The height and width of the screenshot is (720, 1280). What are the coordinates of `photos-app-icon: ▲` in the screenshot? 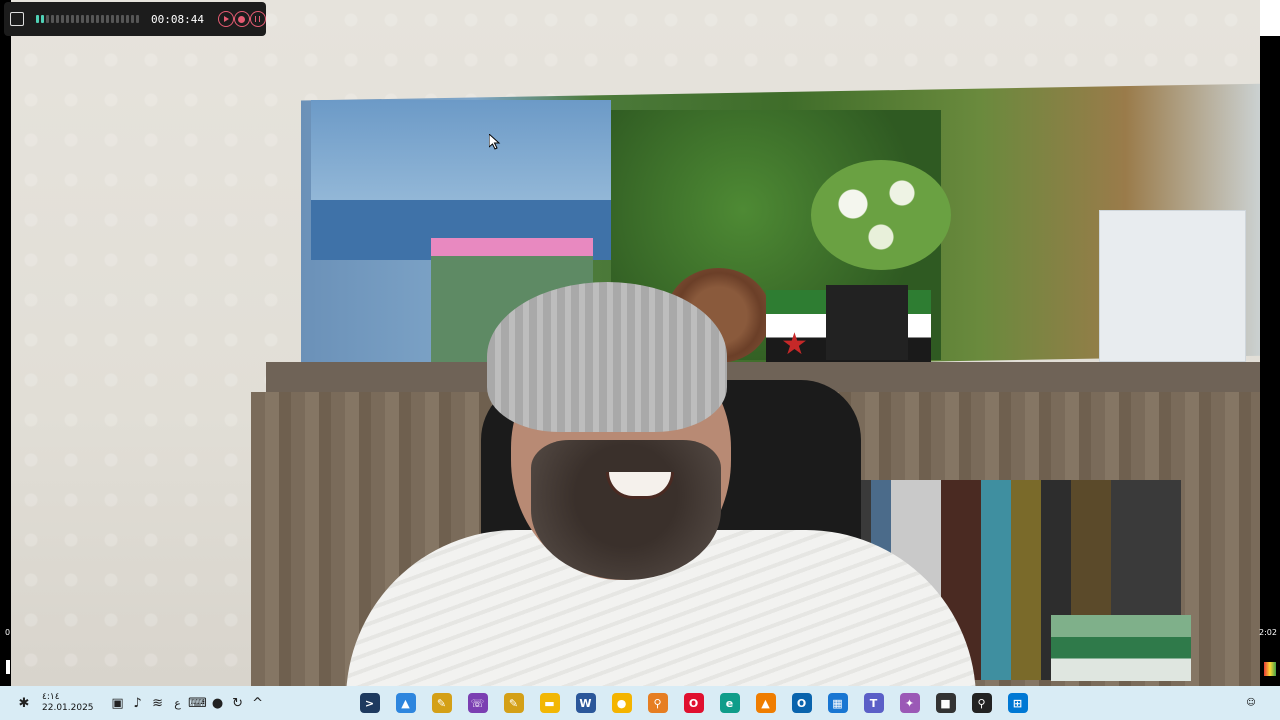 It's located at (405, 703).